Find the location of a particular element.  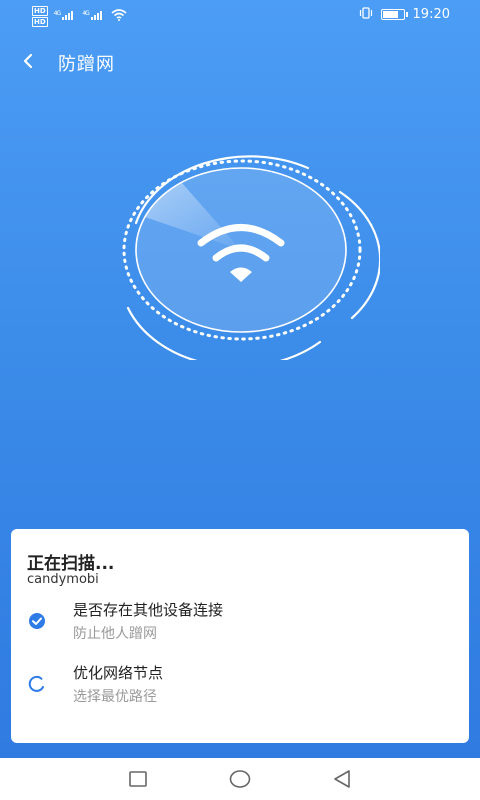

task-desc: 防止他人蹭网 is located at coordinates (115, 634).